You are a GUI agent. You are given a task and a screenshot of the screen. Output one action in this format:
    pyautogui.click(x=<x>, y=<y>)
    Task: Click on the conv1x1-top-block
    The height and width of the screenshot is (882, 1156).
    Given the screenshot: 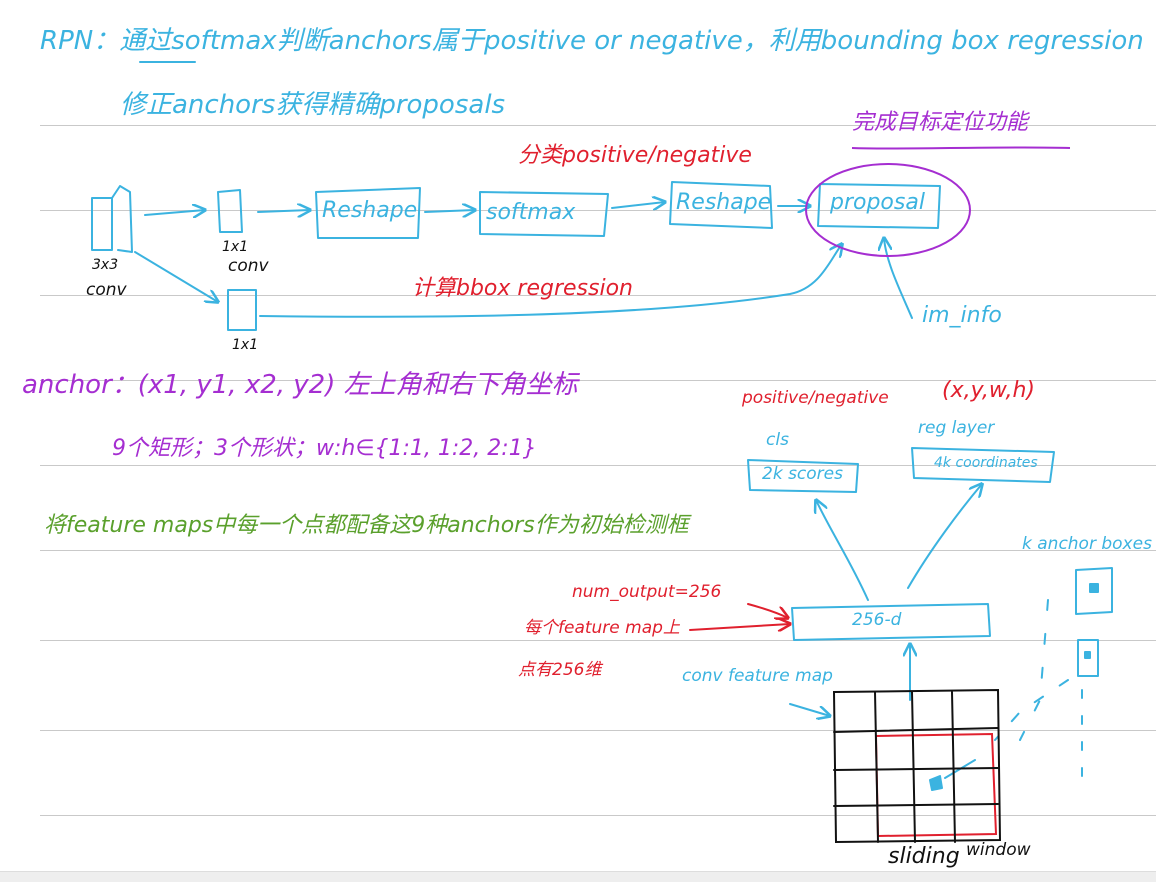 What is the action you would take?
    pyautogui.click(x=230, y=211)
    